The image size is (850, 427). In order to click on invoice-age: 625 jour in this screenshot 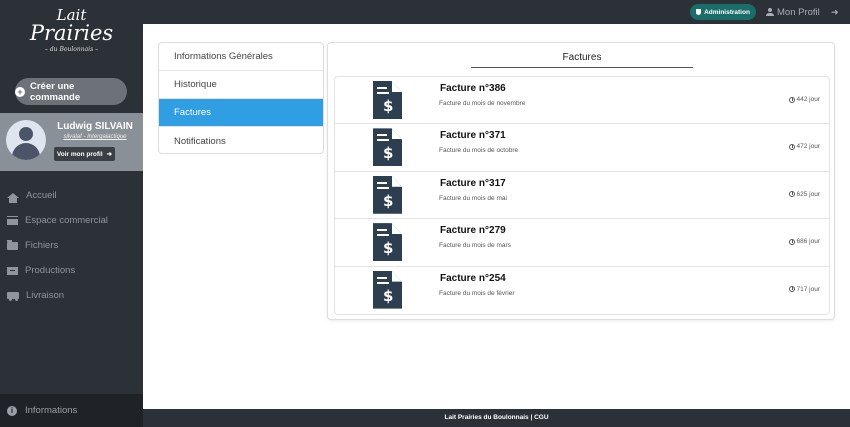, I will do `click(804, 194)`.